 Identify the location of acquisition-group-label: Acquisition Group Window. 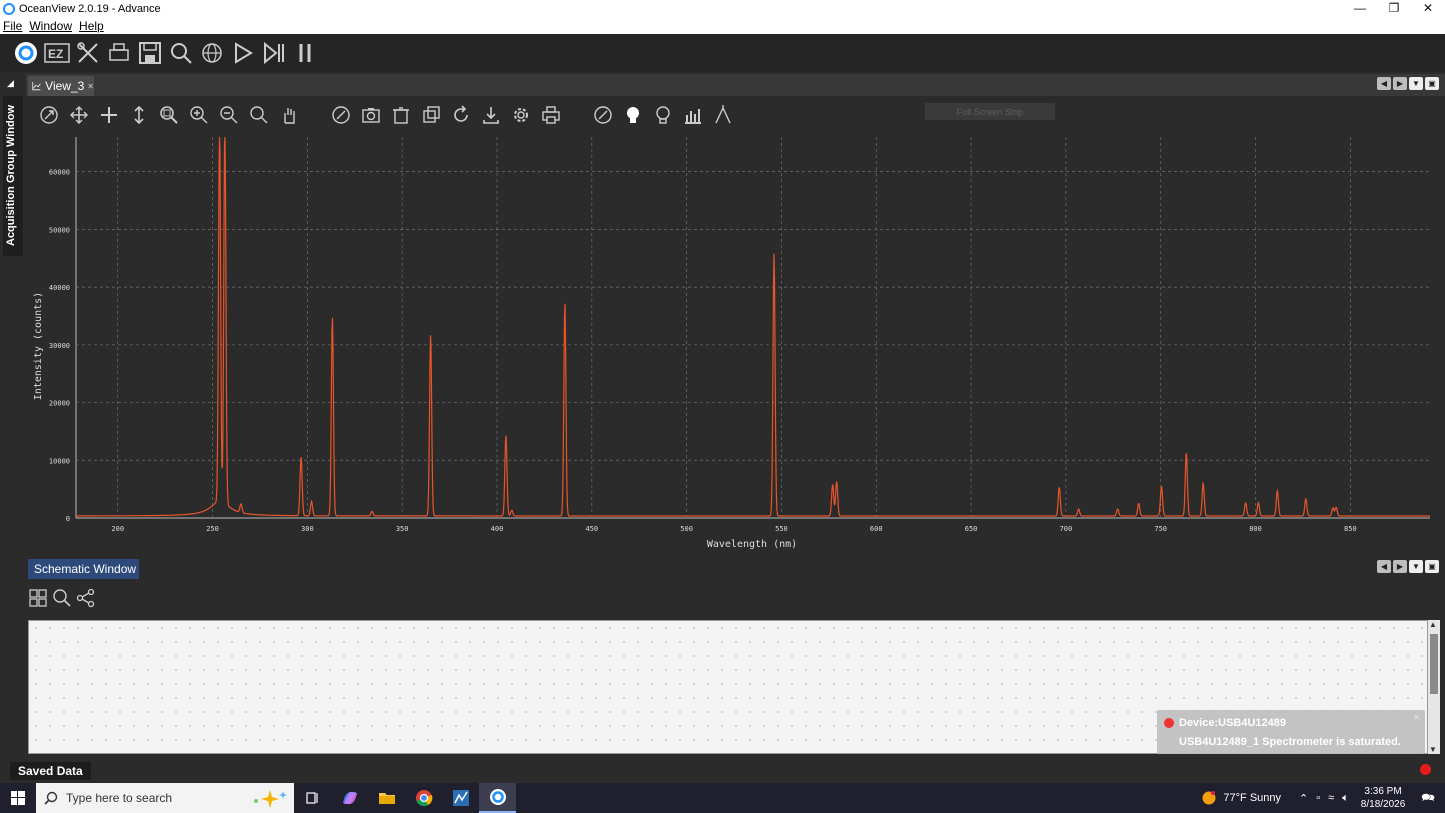
(11, 175).